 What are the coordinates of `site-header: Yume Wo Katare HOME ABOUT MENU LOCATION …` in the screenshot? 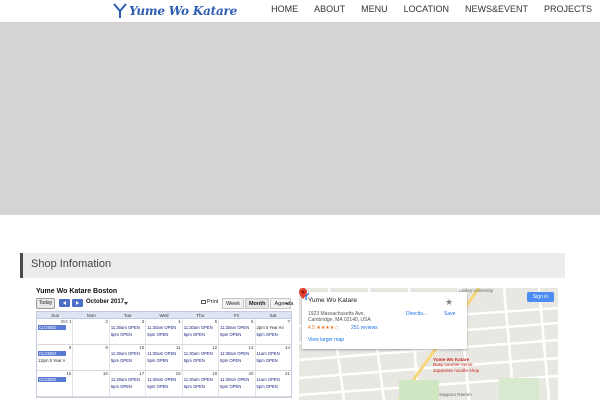 It's located at (300, 11).